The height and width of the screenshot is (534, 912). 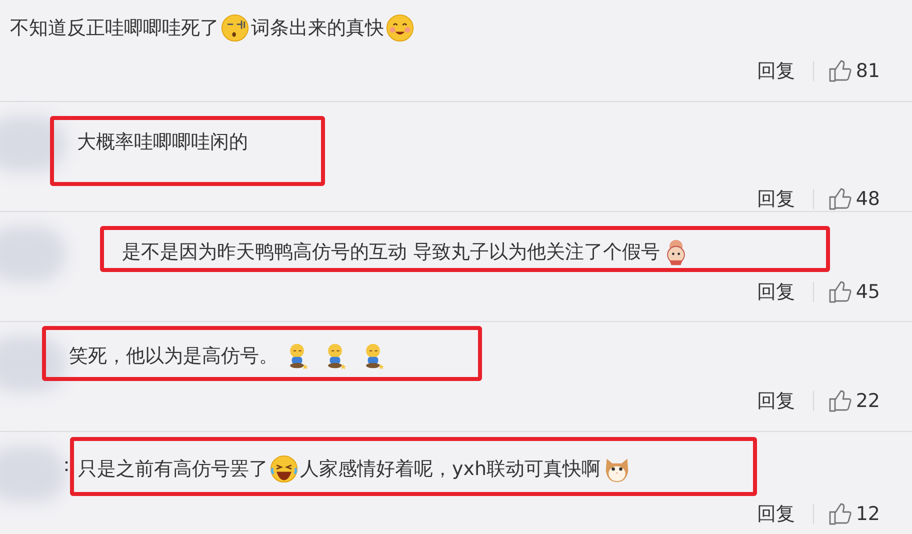 I want to click on comment-text: 只是之前有高仿号罢了, so click(x=173, y=469).